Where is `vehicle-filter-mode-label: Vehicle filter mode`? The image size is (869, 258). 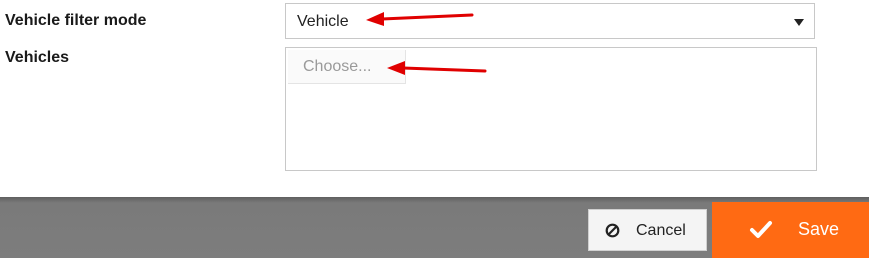
vehicle-filter-mode-label: Vehicle filter mode is located at coordinates (76, 20).